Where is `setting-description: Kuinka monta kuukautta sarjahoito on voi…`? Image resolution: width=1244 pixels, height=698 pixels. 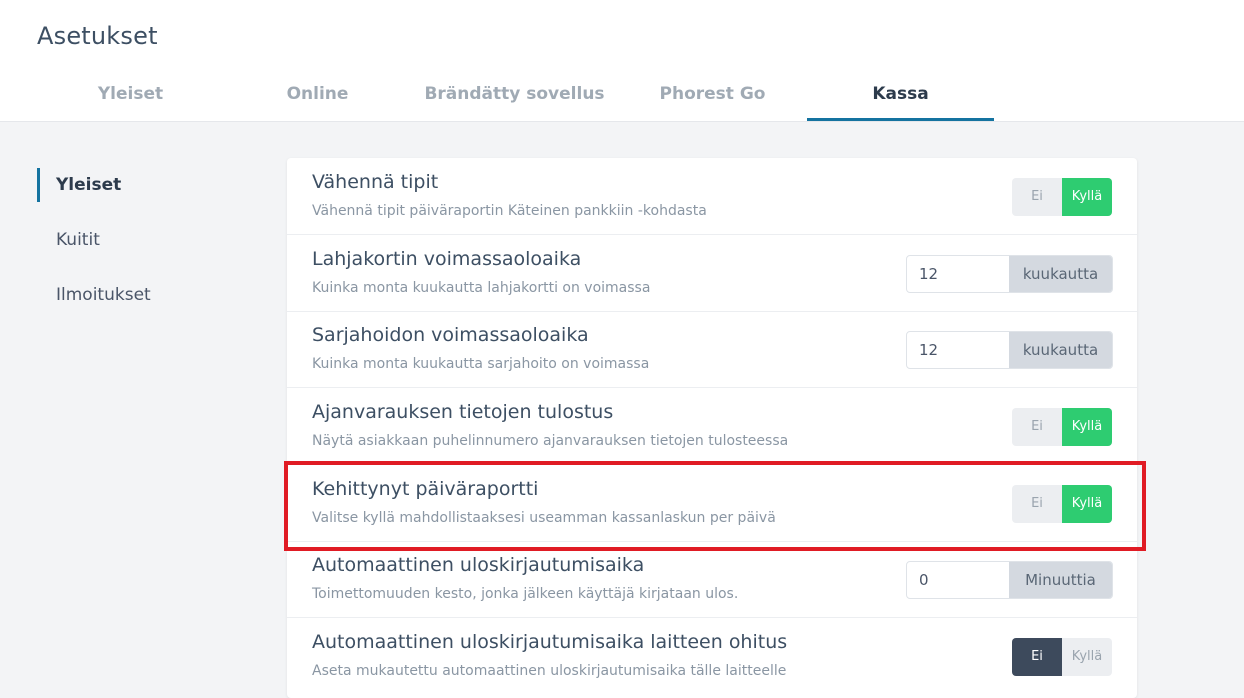
setting-description: Kuinka monta kuukautta sarjahoito on voi… is located at coordinates (481, 364).